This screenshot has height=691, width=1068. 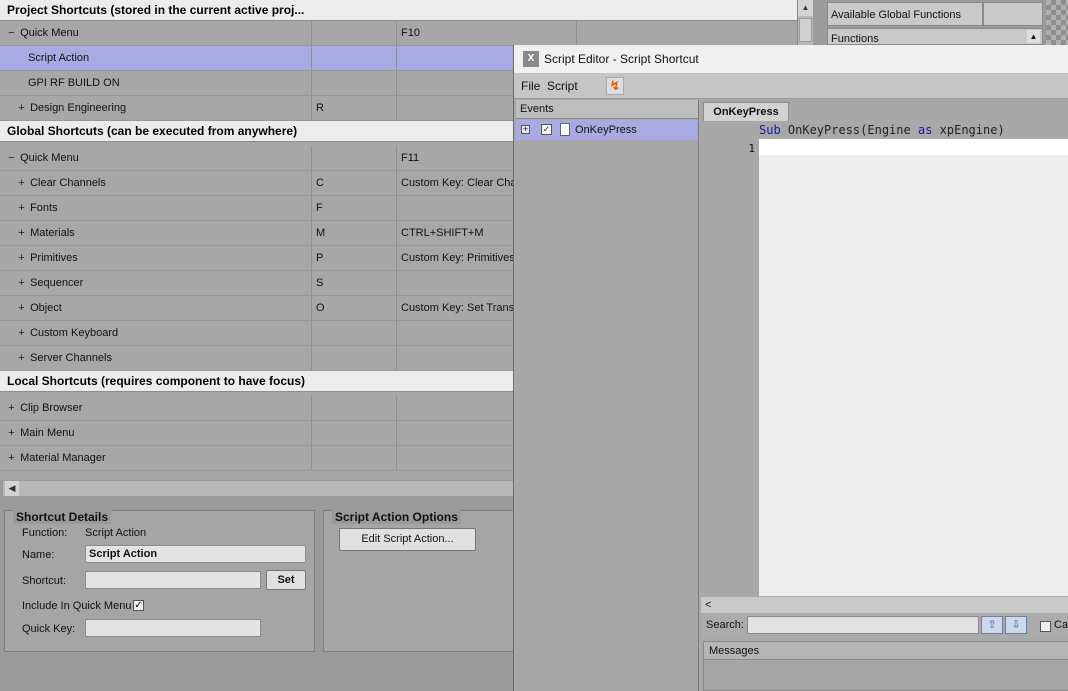 What do you see at coordinates (354, 208) in the screenshot?
I see `row-key: F` at bounding box center [354, 208].